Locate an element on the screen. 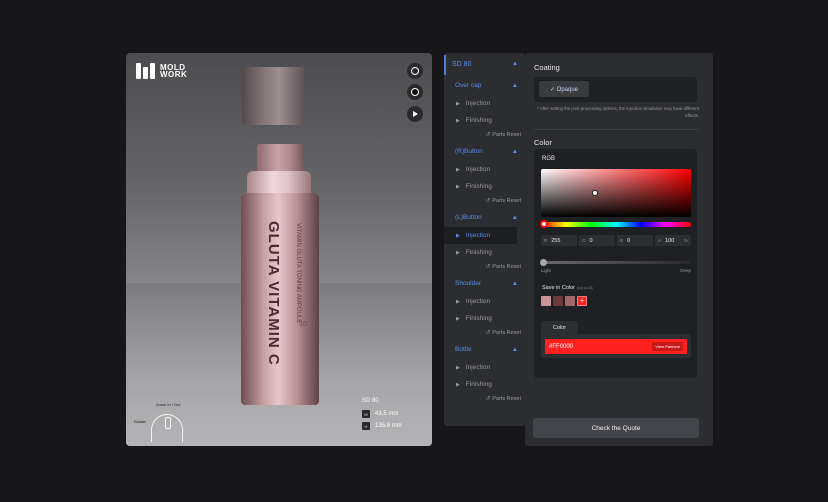 This screenshot has width=828, height=502. check-quote-button: Check the Quote is located at coordinates (616, 428).